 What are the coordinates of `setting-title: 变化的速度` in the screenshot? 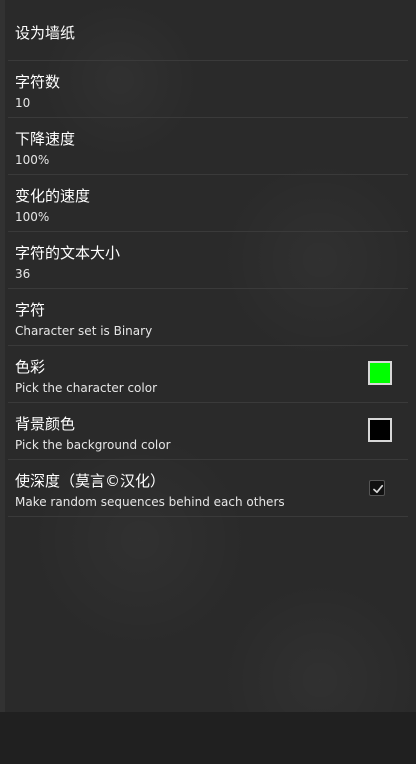 It's located at (53, 196).